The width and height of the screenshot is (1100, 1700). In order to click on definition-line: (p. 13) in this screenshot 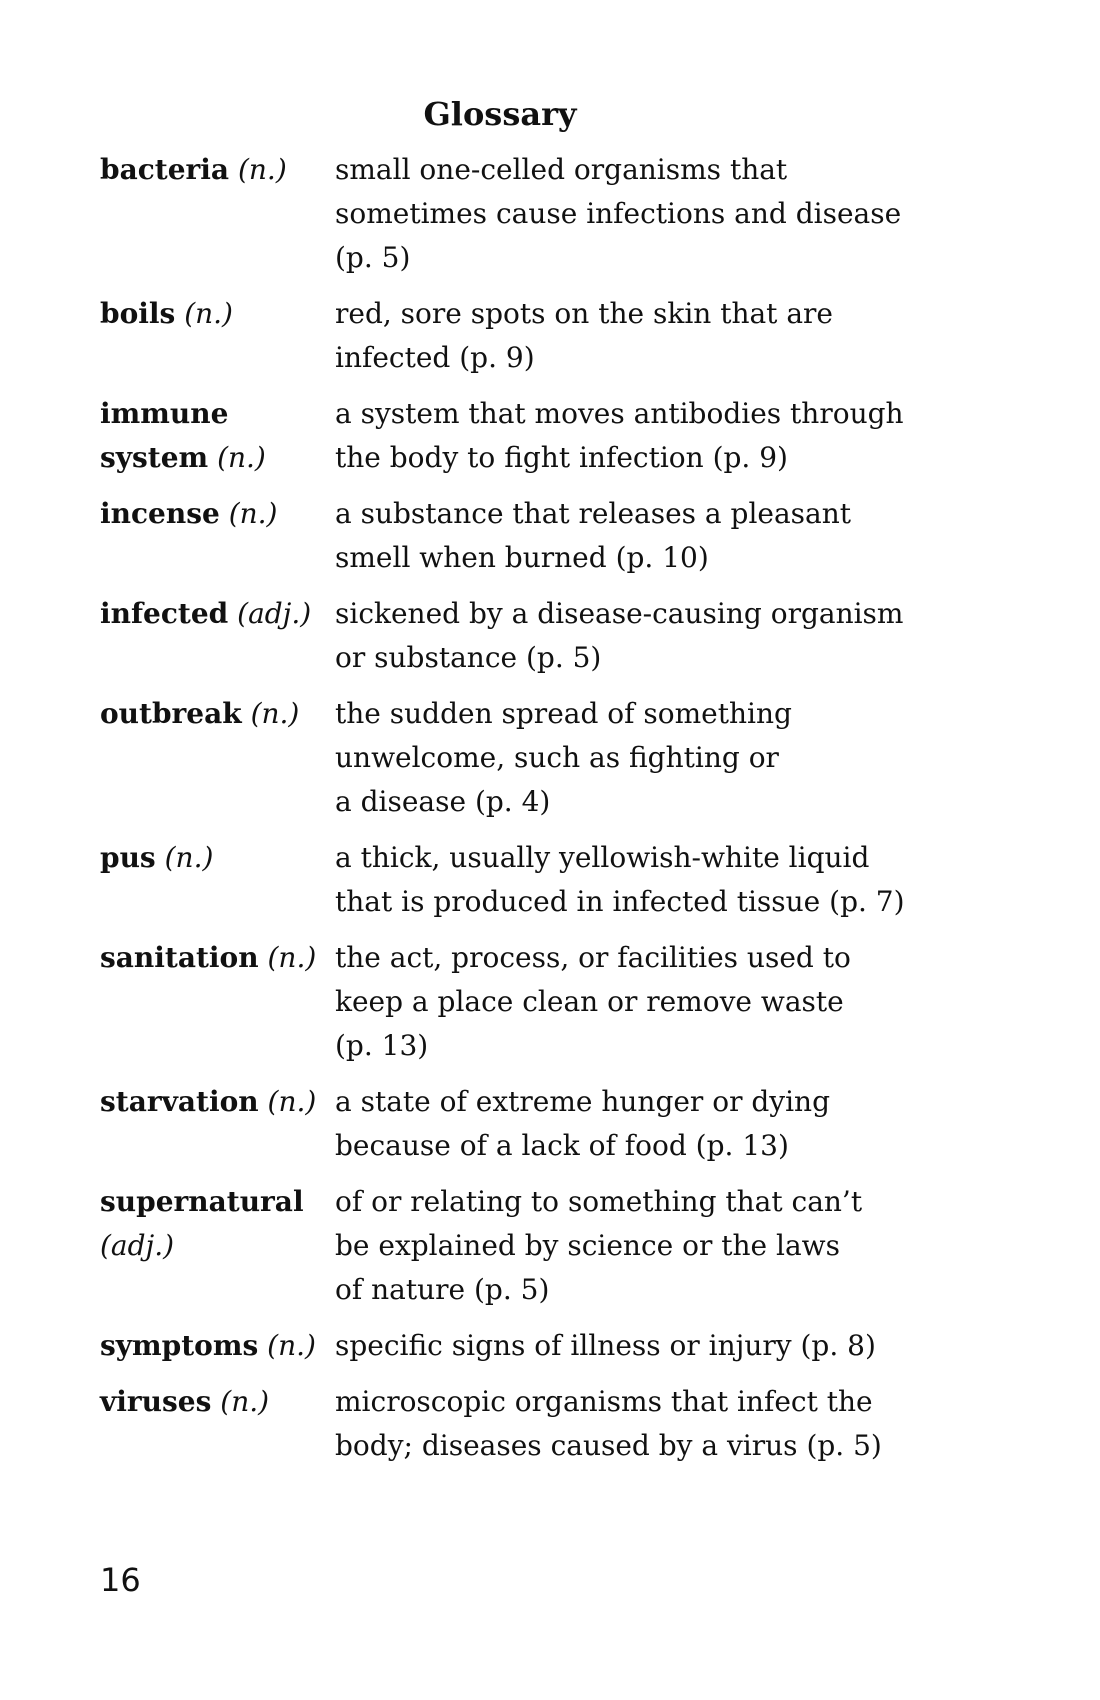, I will do `click(382, 1045)`.